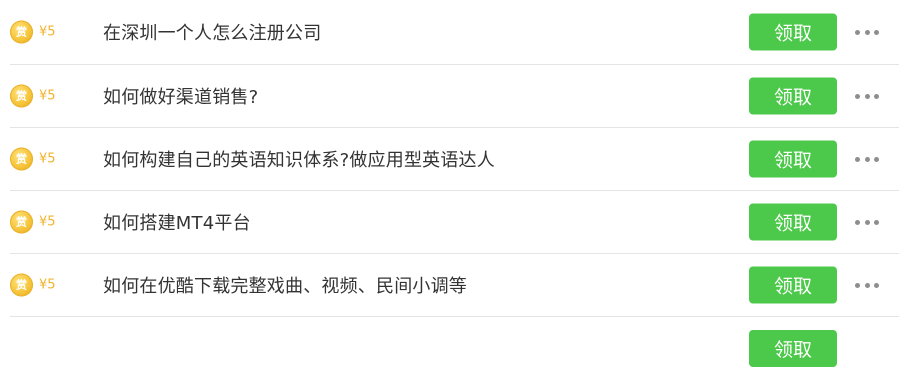 This screenshot has width=916, height=367. Describe the element at coordinates (212, 32) in the screenshot. I see `question-title: 在深圳一个人怎么注册公司` at that location.